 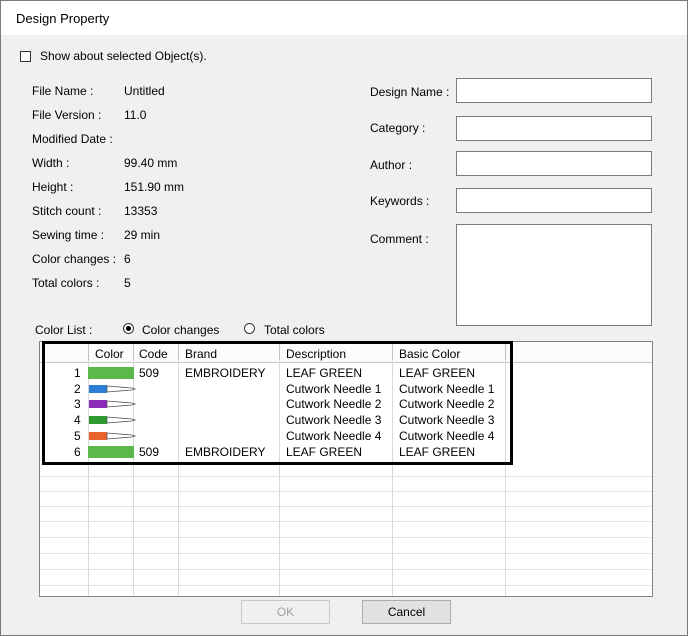 What do you see at coordinates (447, 389) in the screenshot?
I see `row-basic-color: Cutwork Needle 1` at bounding box center [447, 389].